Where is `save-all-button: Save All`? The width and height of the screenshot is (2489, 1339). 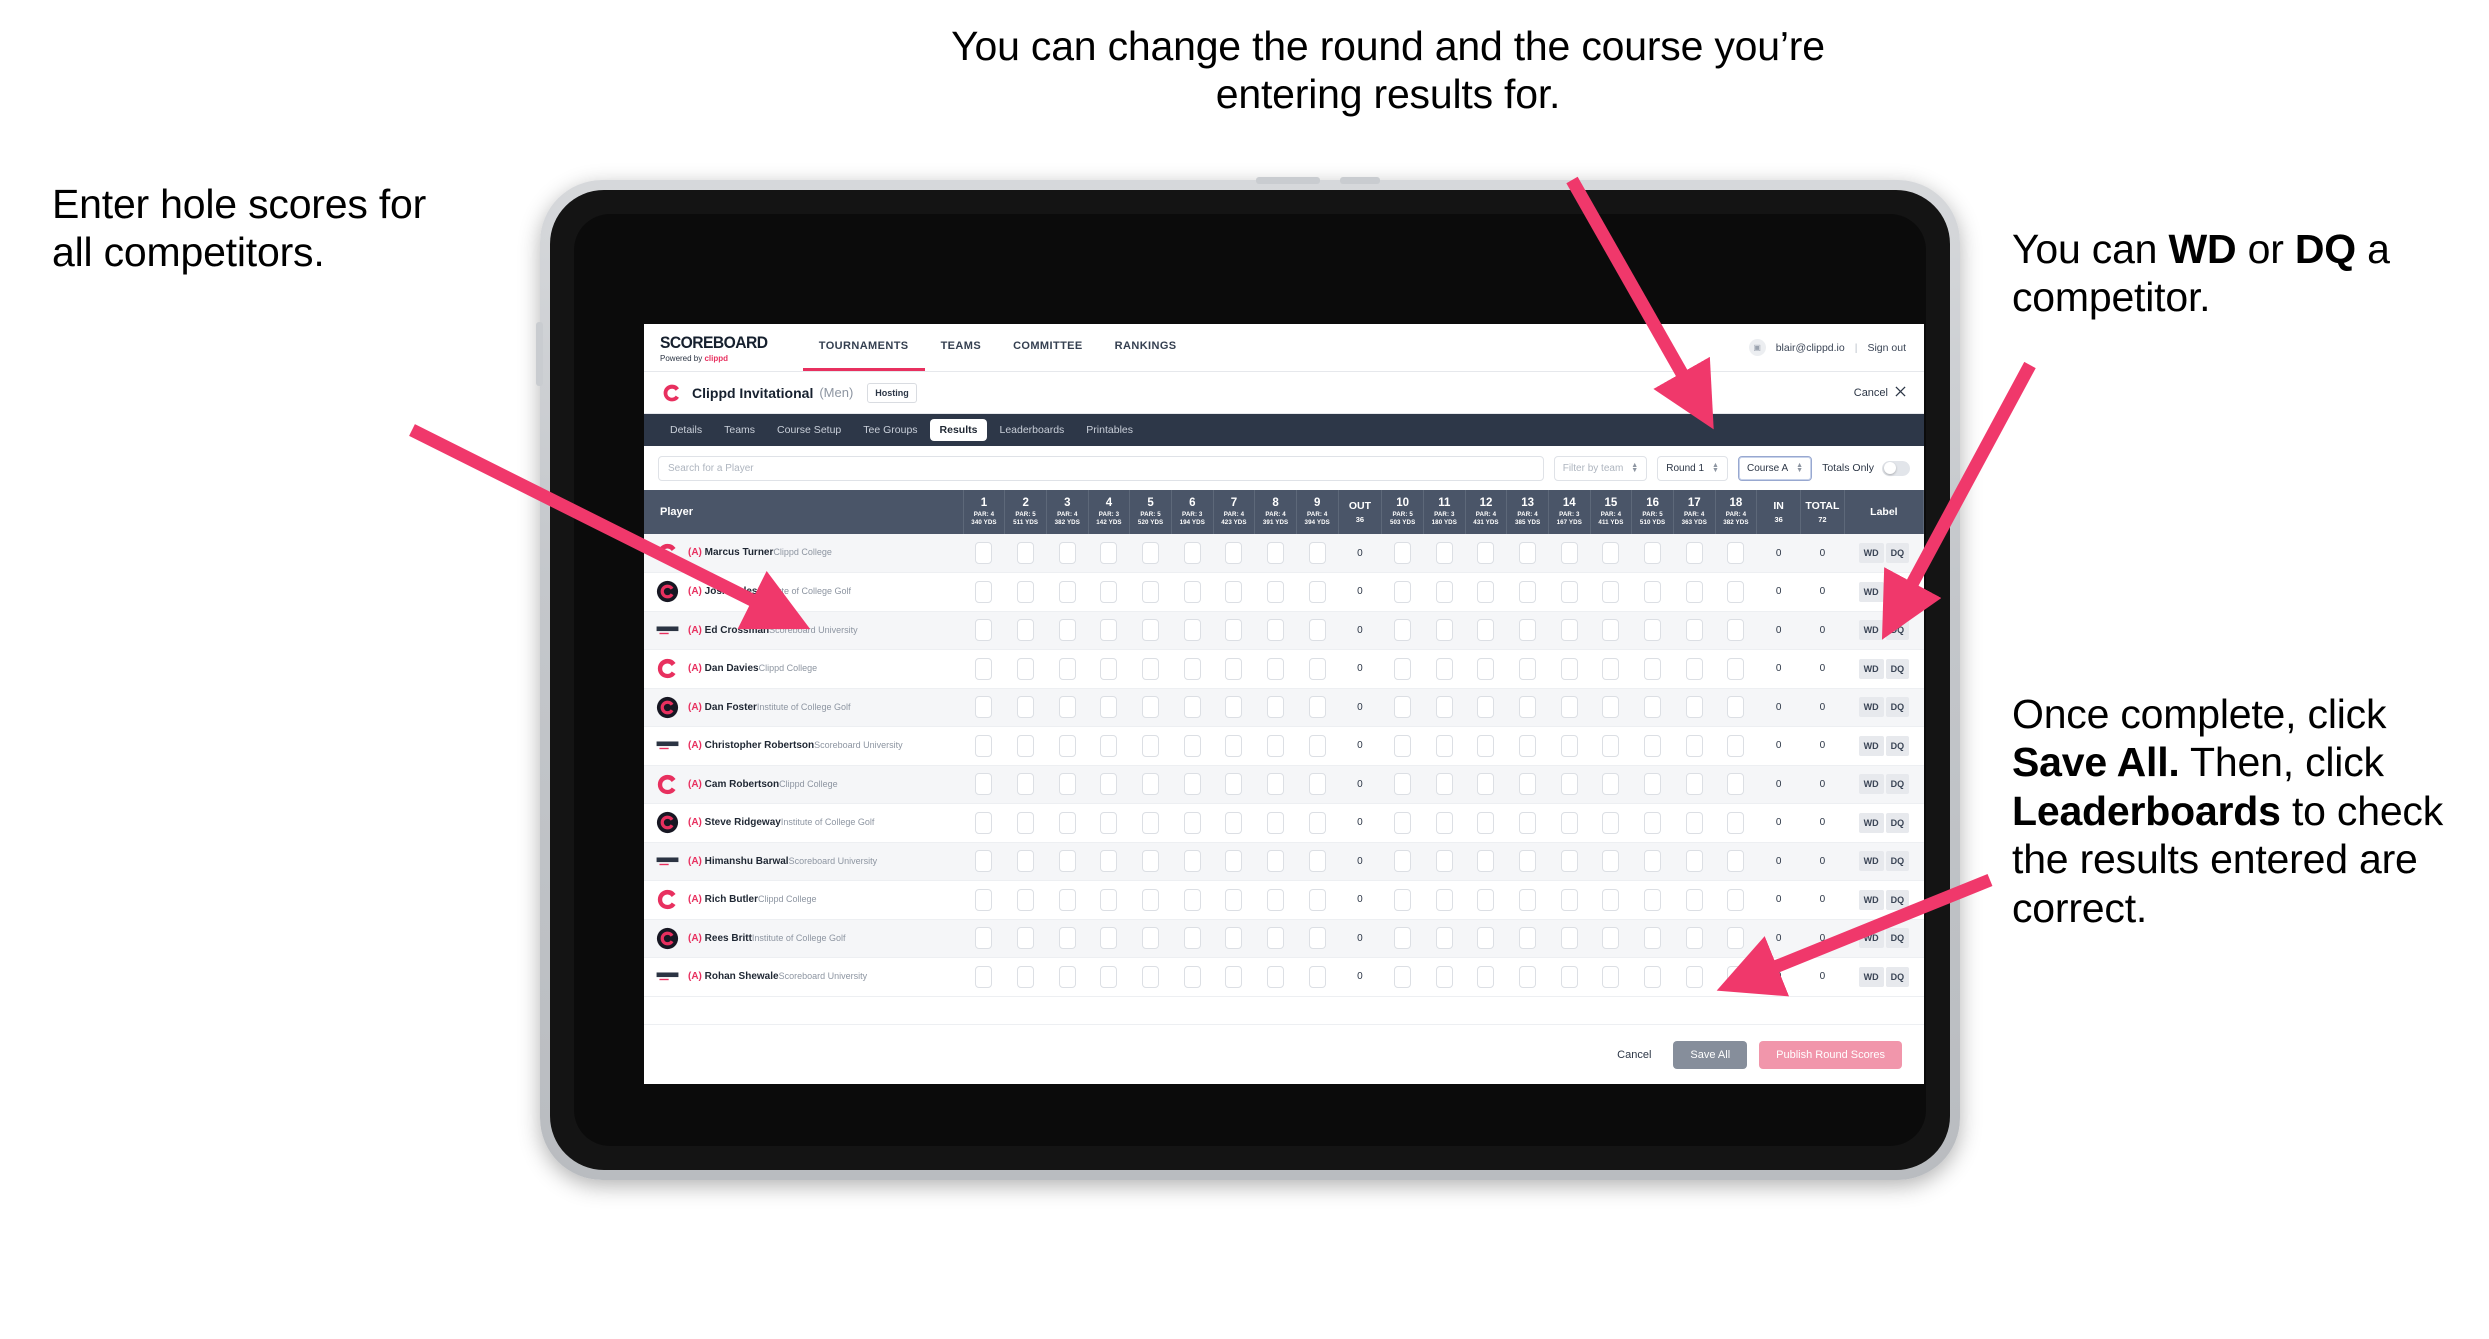
save-all-button: Save All is located at coordinates (1710, 1054).